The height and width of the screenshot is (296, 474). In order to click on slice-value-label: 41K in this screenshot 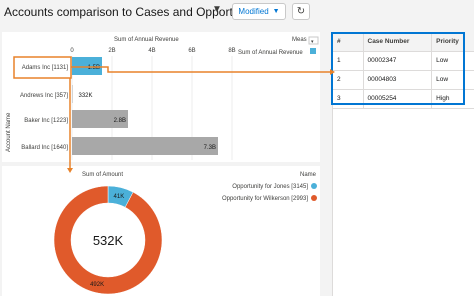, I will do `click(119, 197)`.